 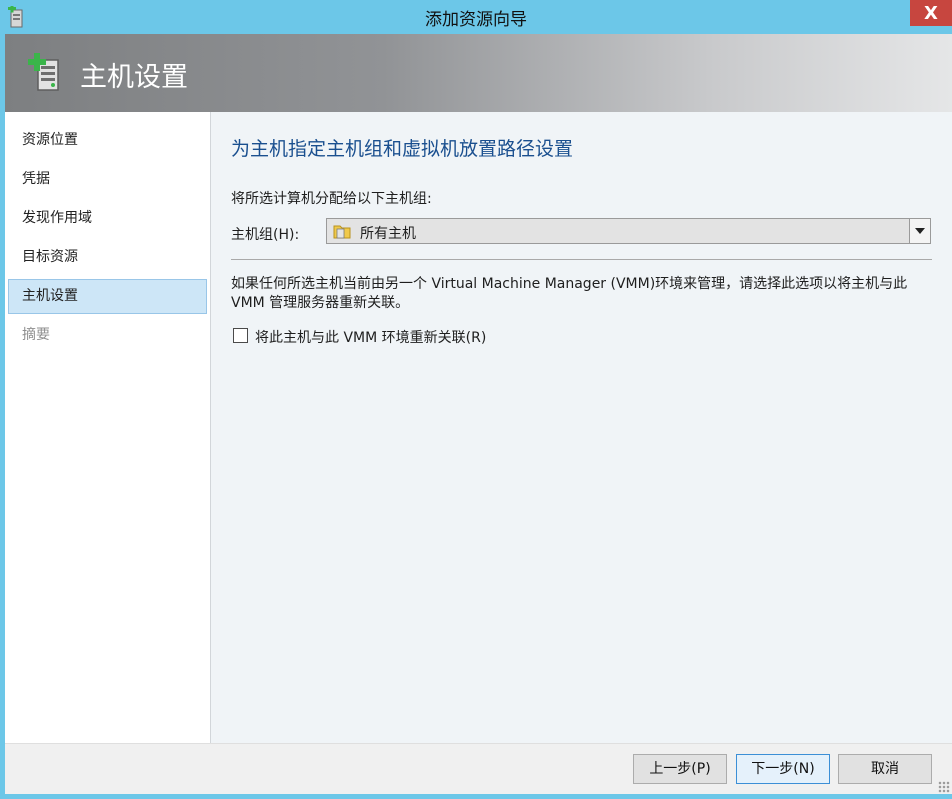 What do you see at coordinates (36, 335) in the screenshot?
I see `sidebar-item-summary: 摘要` at bounding box center [36, 335].